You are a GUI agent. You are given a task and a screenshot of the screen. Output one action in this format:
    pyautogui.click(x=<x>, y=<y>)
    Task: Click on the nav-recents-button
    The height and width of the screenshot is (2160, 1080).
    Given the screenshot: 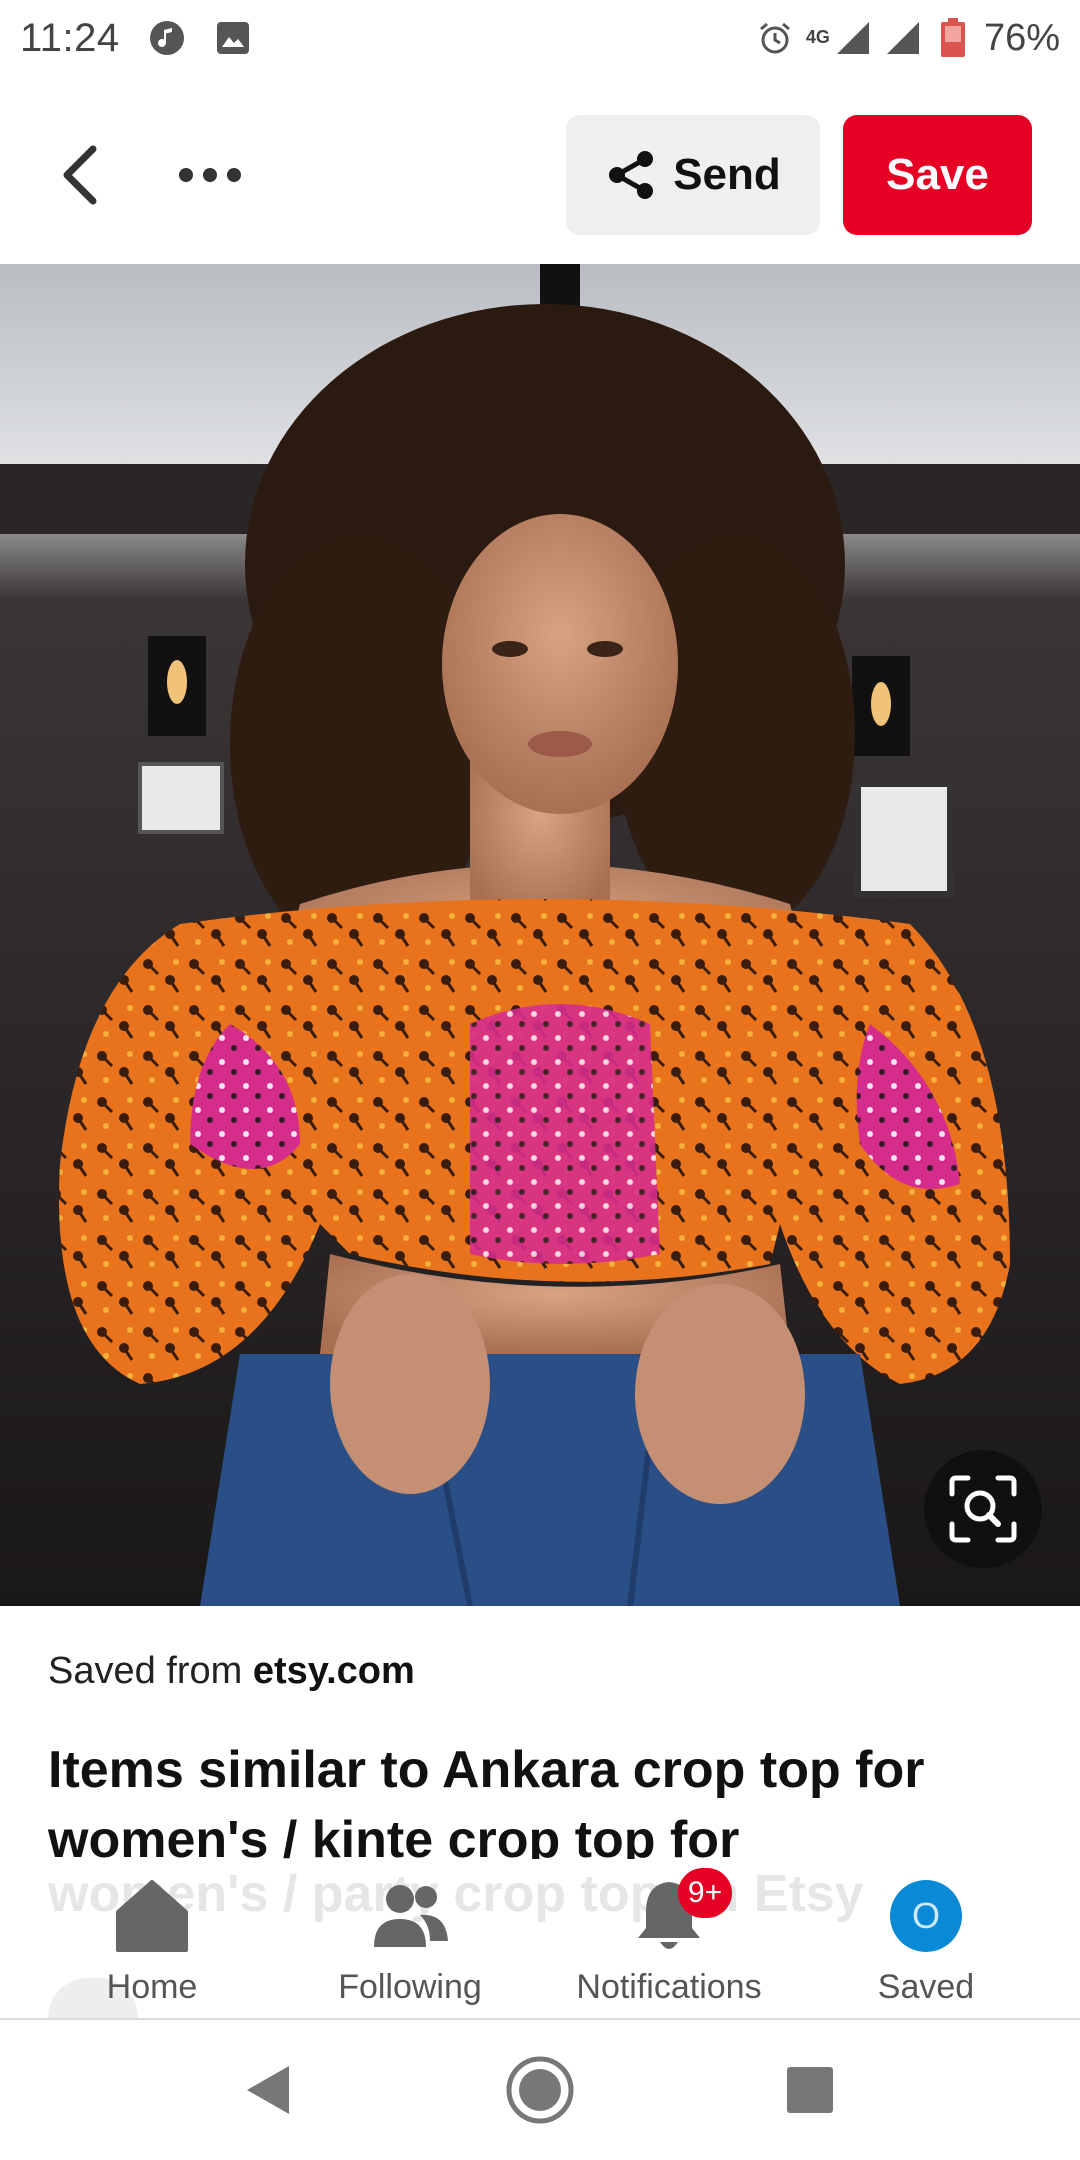 What is the action you would take?
    pyautogui.click(x=810, y=2090)
    